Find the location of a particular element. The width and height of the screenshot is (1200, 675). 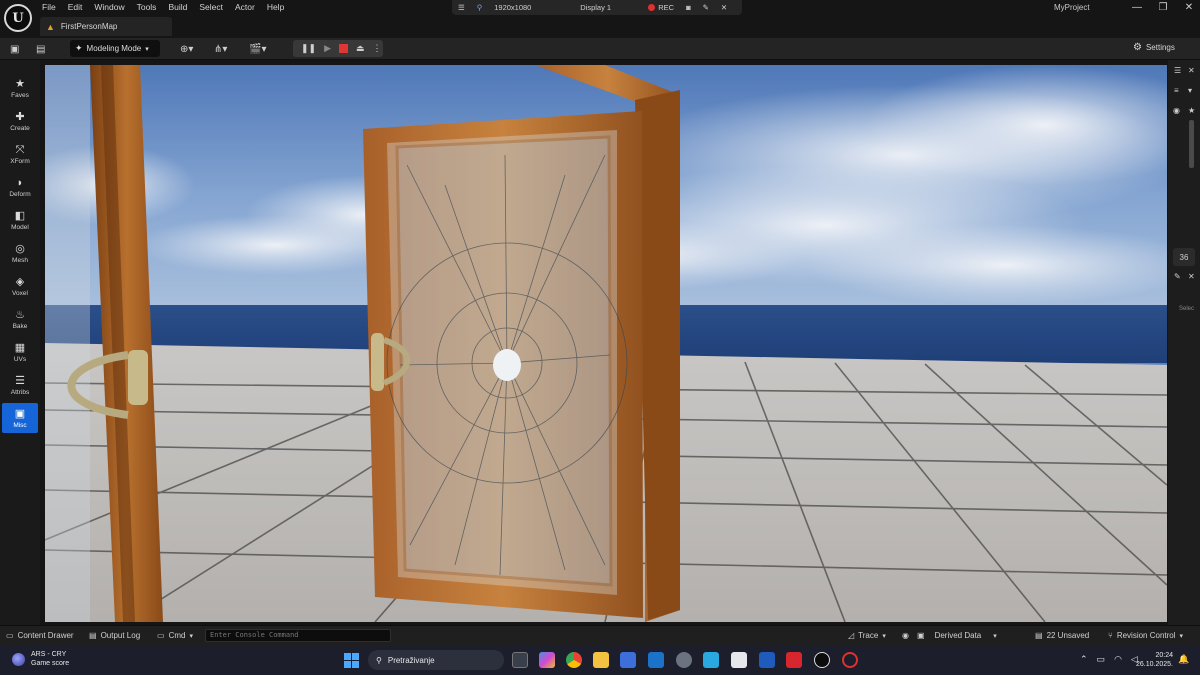

pin-icon: ⚲ is located at coordinates (480, 7).